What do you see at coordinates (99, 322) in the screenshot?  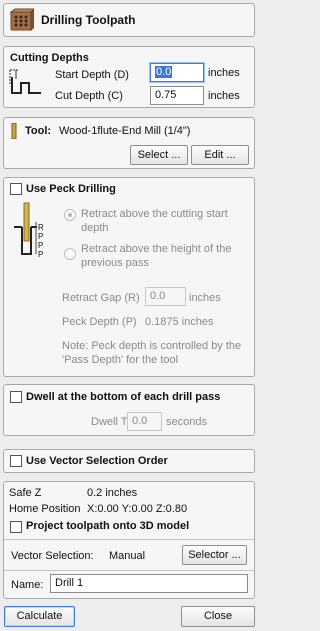 I see `peck-depth-label: Peck Depth (P)` at bounding box center [99, 322].